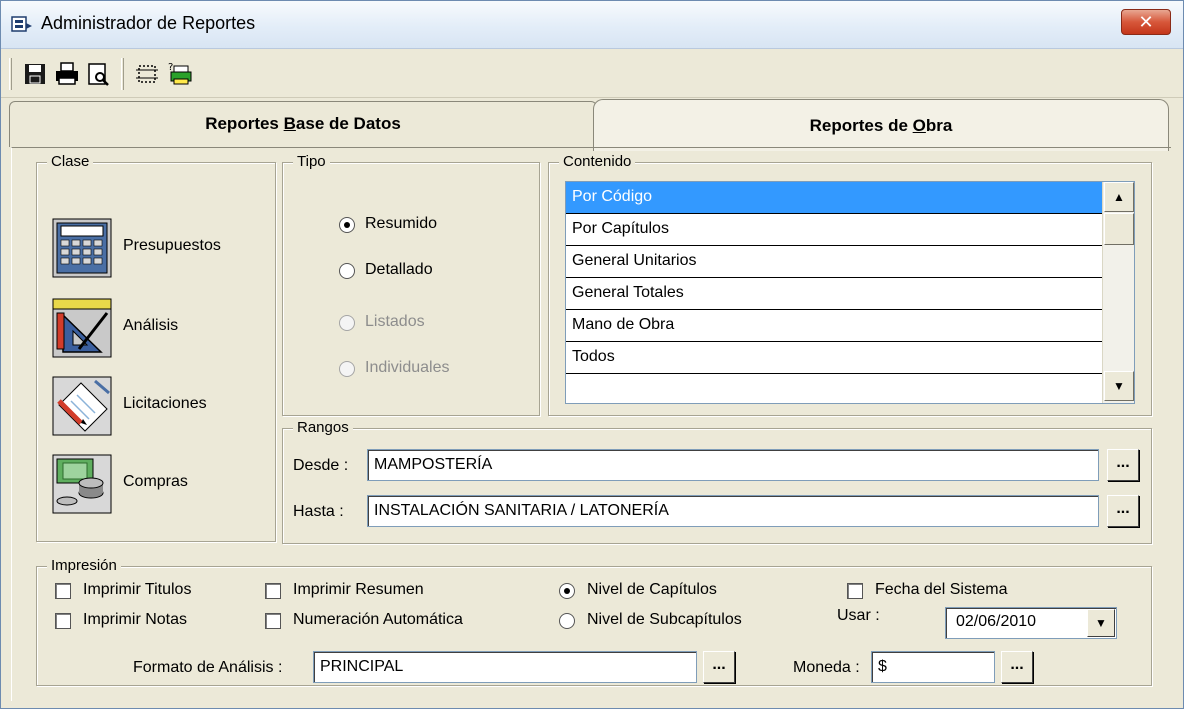 This screenshot has height=709, width=1184. What do you see at coordinates (834, 230) in the screenshot?
I see `contenido-item: Por Capítulos` at bounding box center [834, 230].